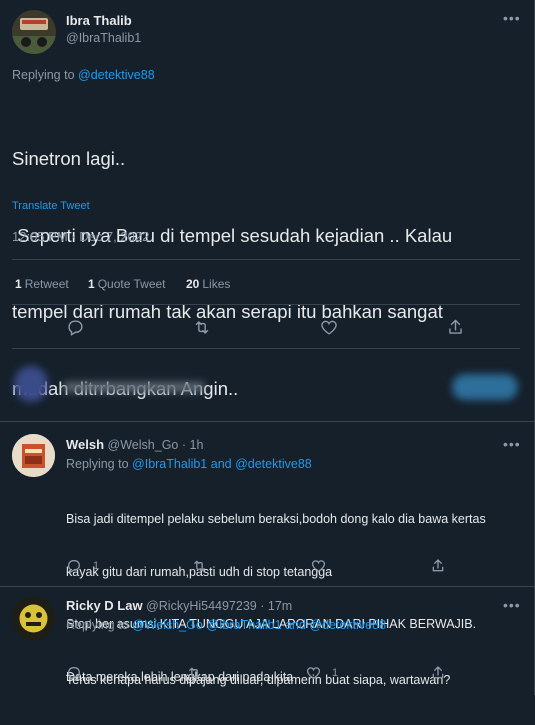  I want to click on quotes-stat-wrap: 1 Quote Tweet, so click(127, 284).